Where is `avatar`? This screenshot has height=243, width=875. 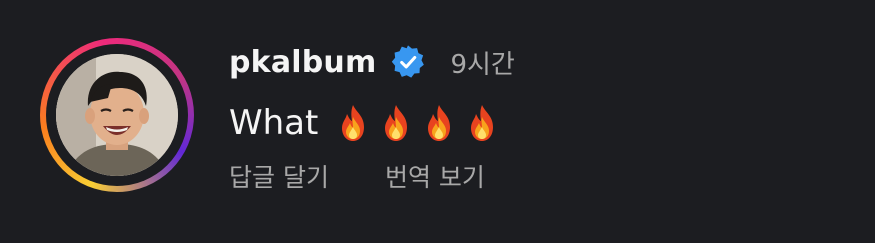
avatar is located at coordinates (117, 115).